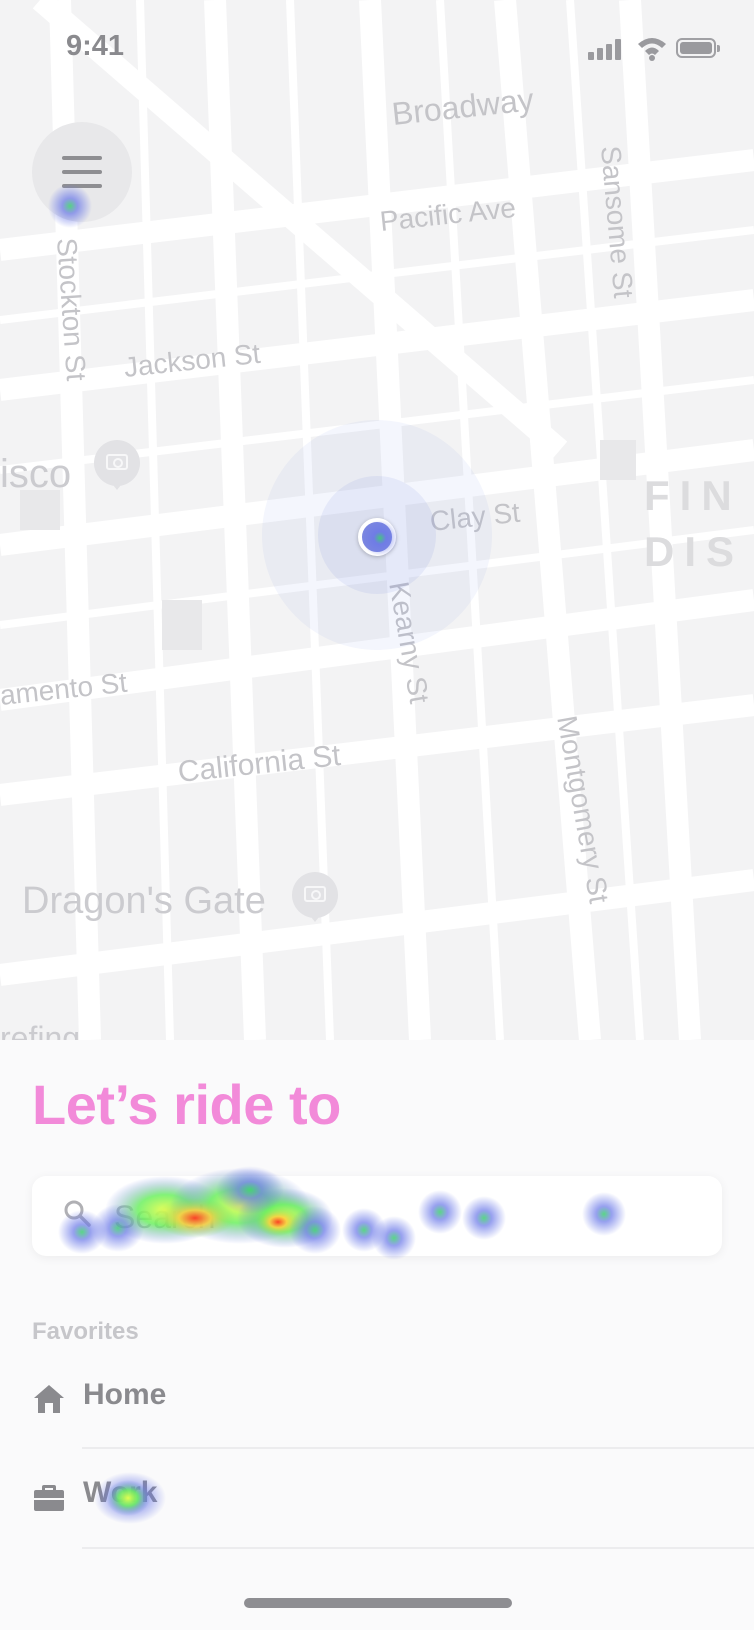 This screenshot has width=754, height=1630. I want to click on menu-button, so click(82, 172).